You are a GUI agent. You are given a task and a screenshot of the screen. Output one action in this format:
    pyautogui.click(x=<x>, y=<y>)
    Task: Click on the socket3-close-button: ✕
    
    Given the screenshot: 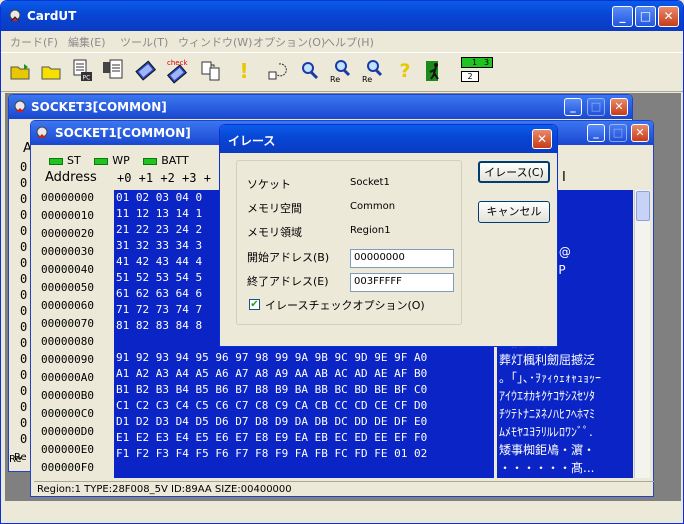 What is the action you would take?
    pyautogui.click(x=619, y=107)
    